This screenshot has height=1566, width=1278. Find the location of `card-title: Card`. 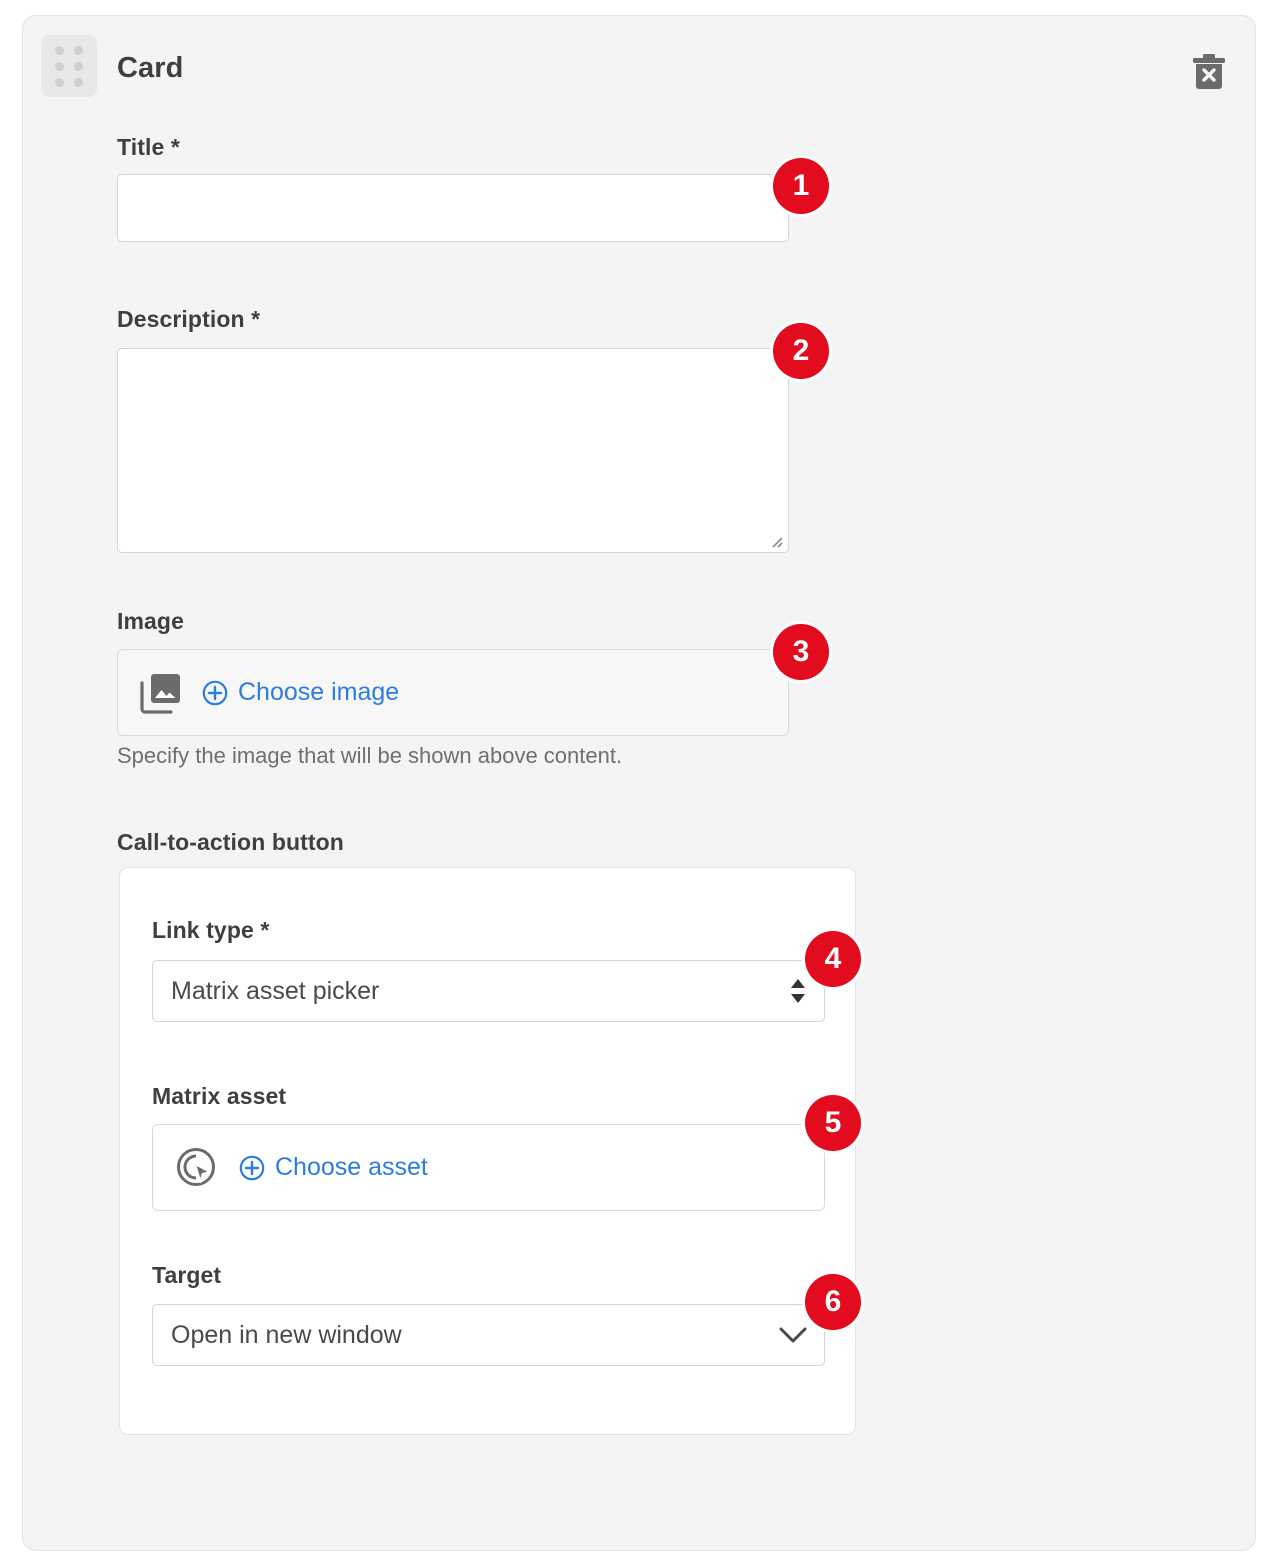

card-title: Card is located at coordinates (150, 68).